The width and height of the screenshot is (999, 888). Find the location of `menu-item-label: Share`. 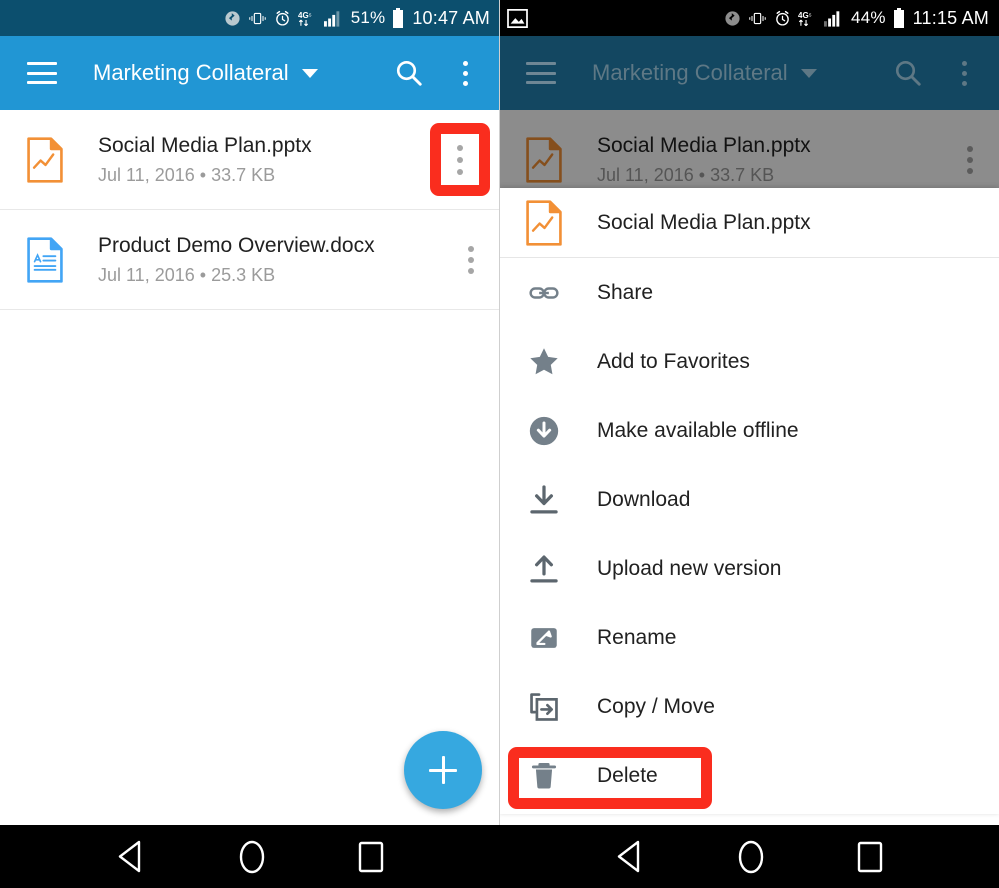

menu-item-label: Share is located at coordinates (625, 292).